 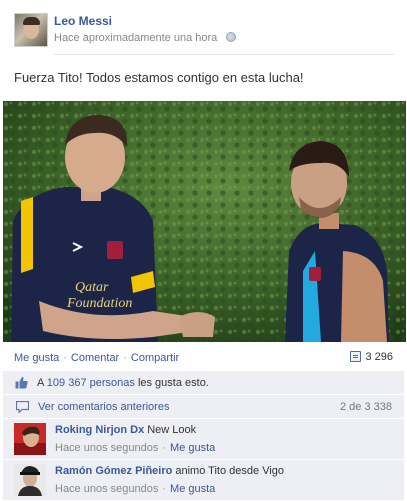 I want to click on gesturing-hands, so click(x=197, y=324).